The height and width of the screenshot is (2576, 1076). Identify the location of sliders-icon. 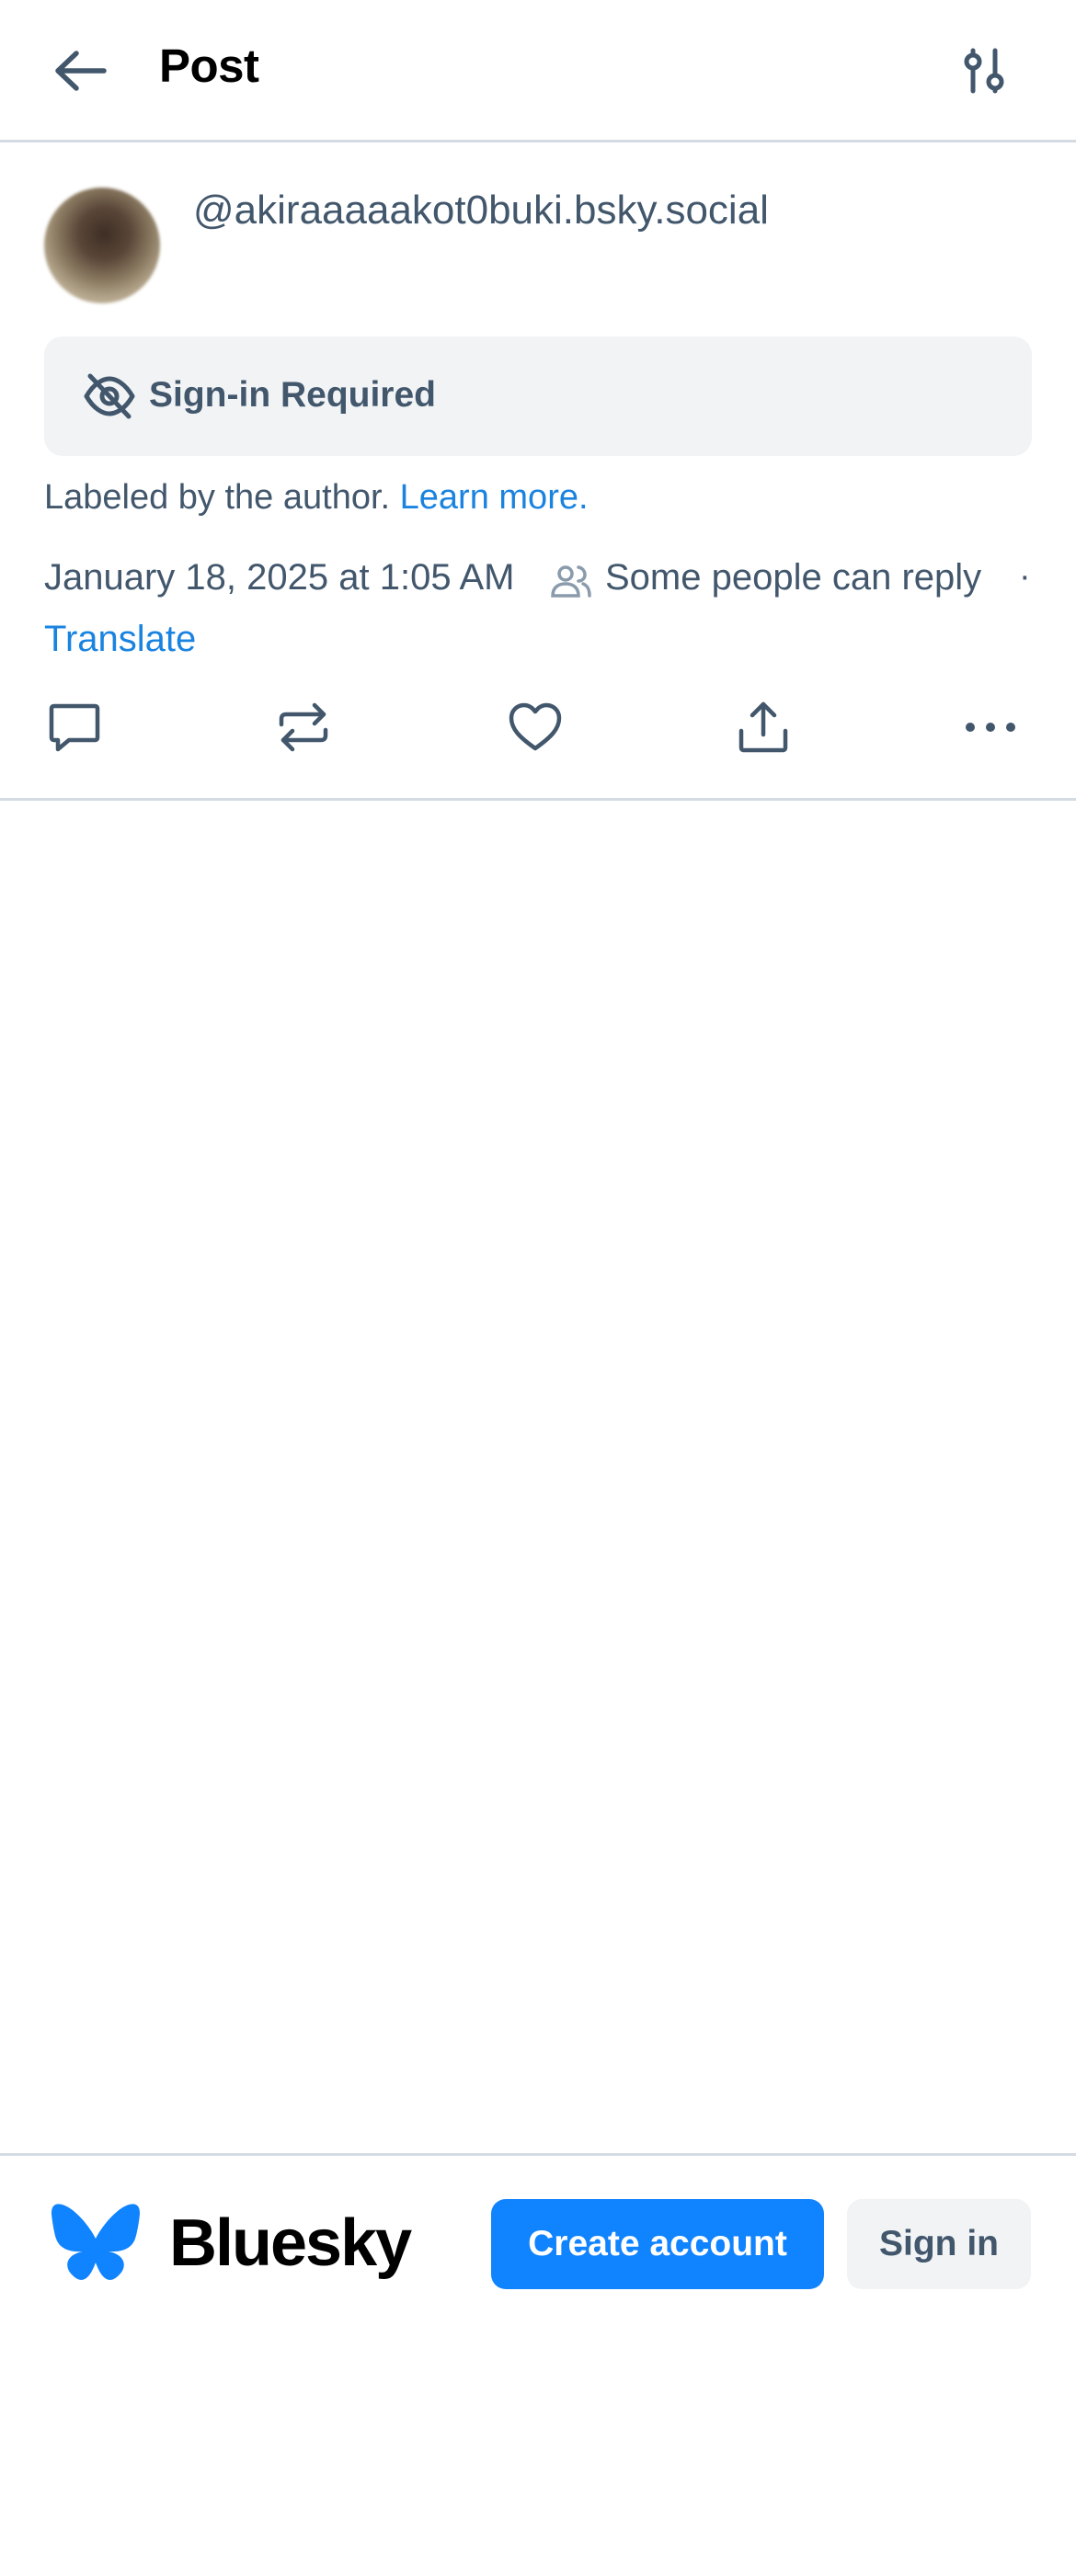
(984, 71).